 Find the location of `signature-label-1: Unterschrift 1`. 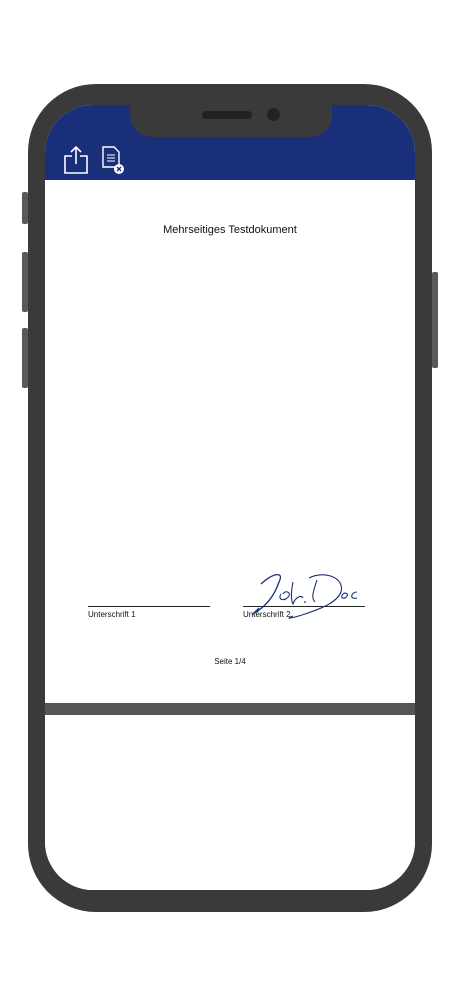

signature-label-1: Unterschrift 1 is located at coordinates (112, 614).